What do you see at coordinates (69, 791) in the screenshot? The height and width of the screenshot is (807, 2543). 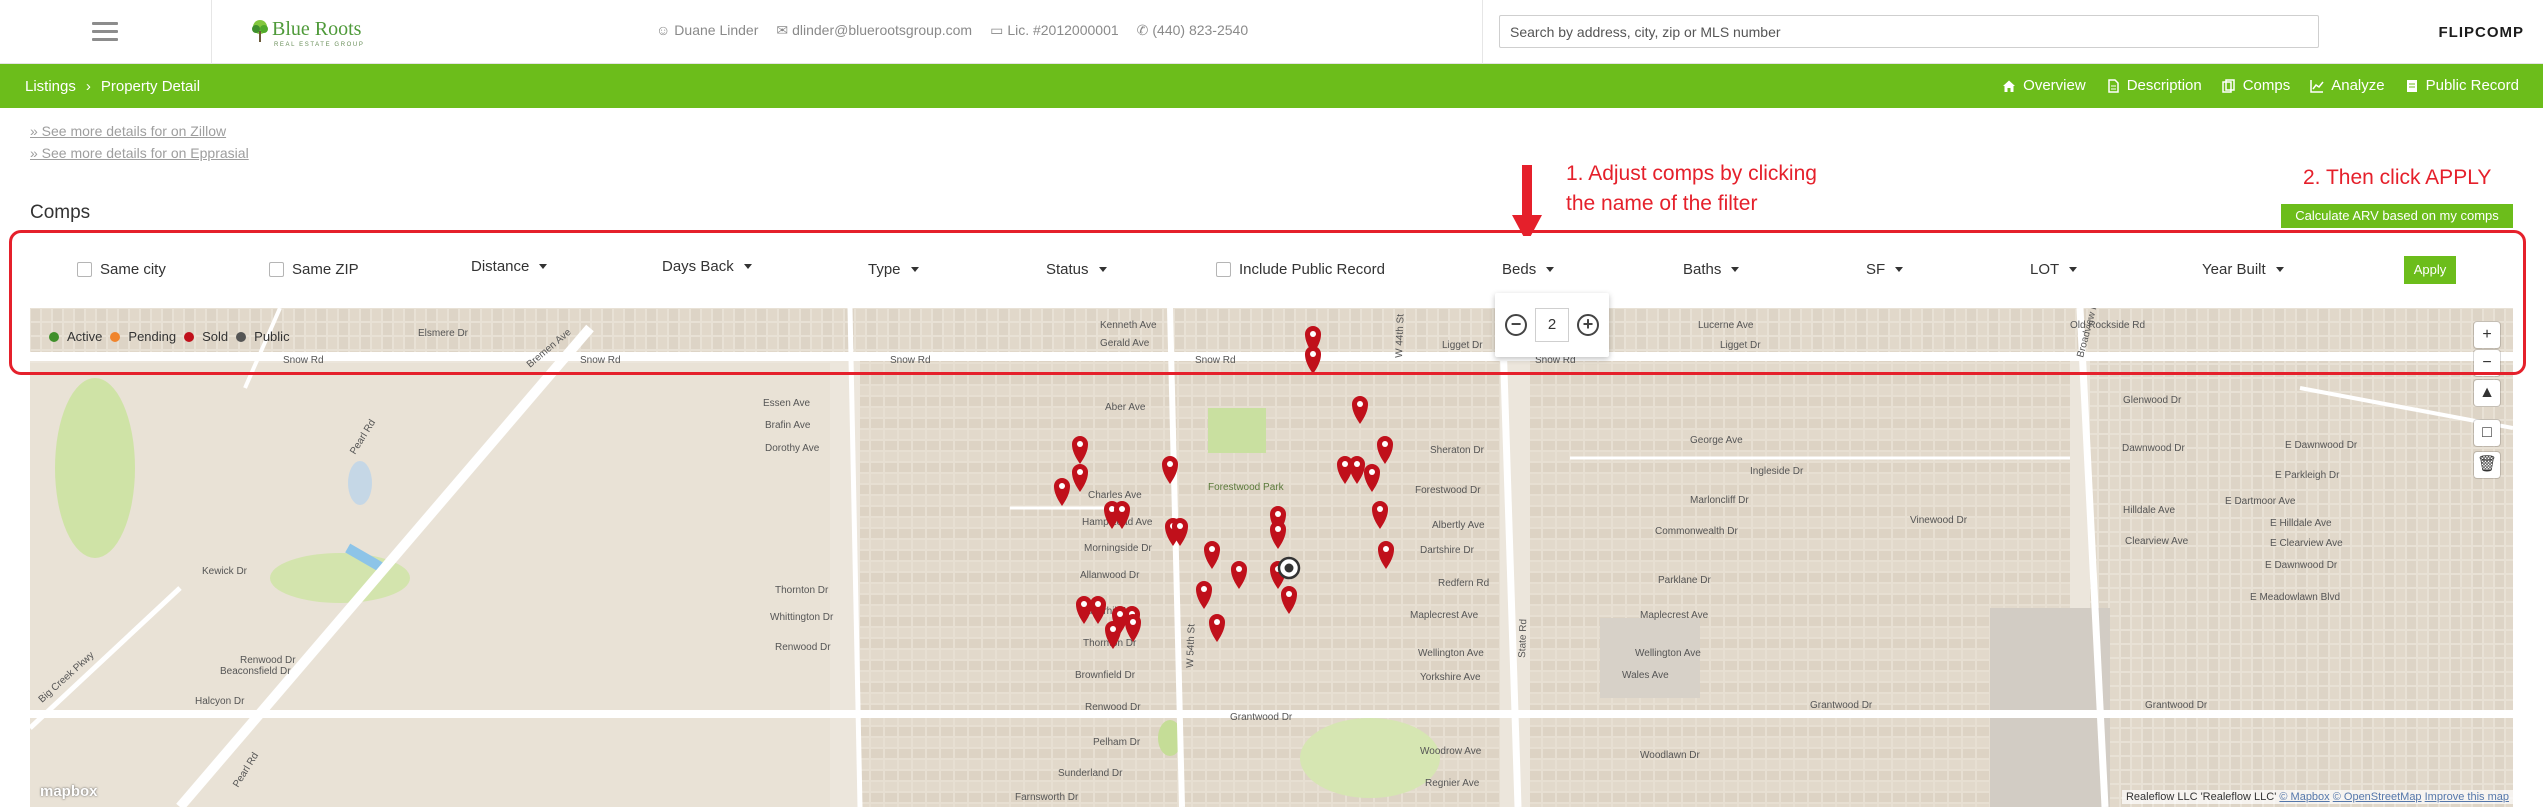 I see `mapbox-logo: mapbox` at bounding box center [69, 791].